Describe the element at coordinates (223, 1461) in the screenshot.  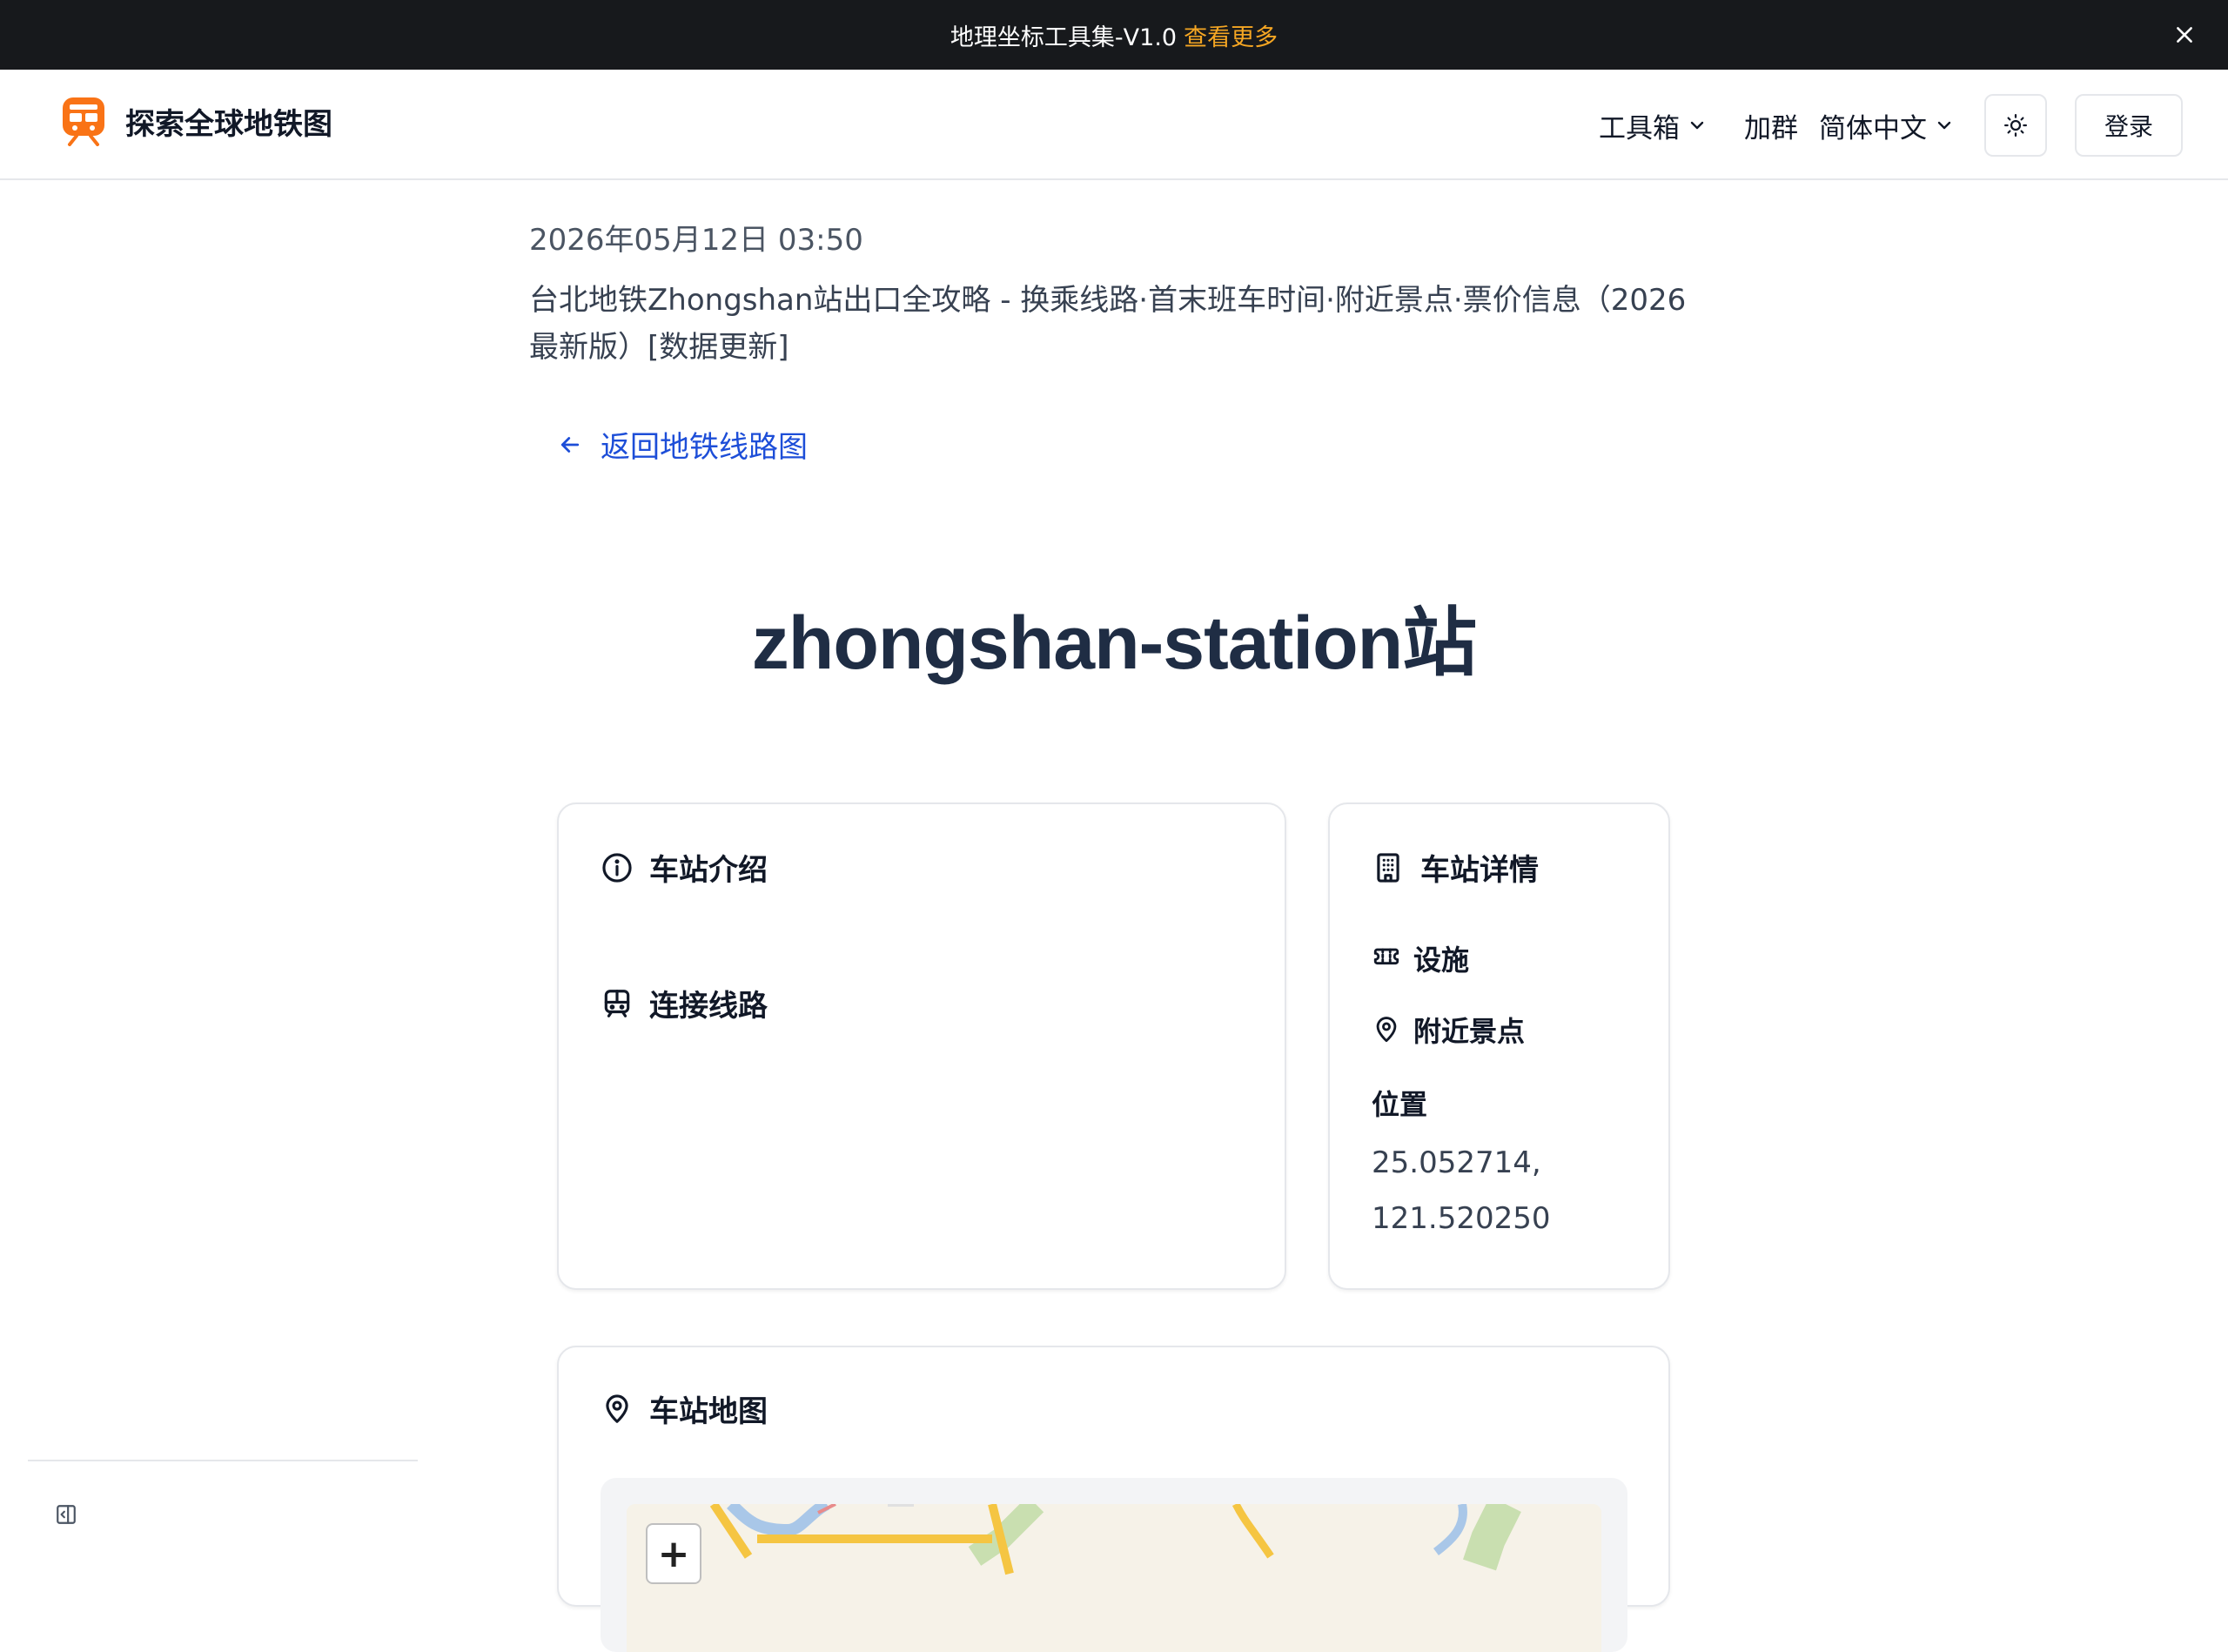
I see `sidebar-divider` at that location.